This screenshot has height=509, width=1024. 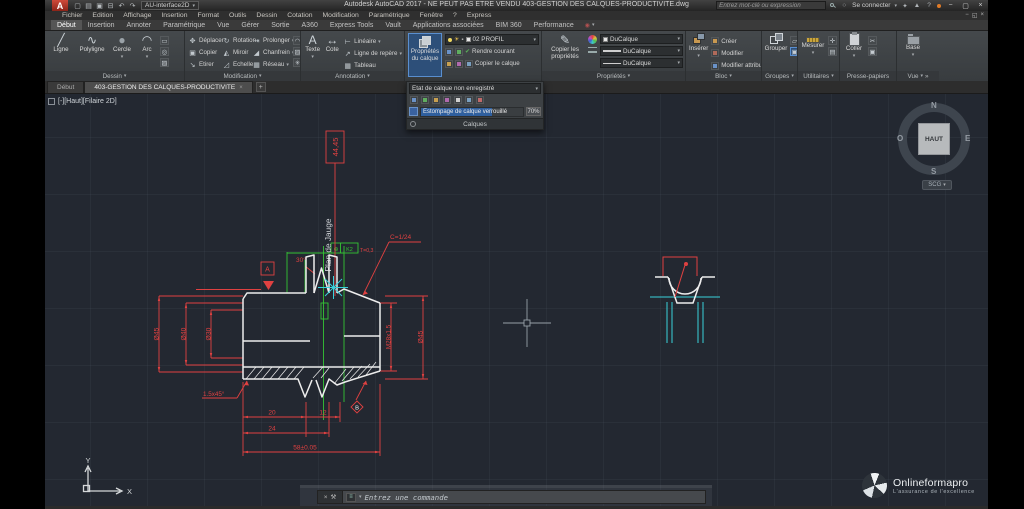 What do you see at coordinates (296, 51) in the screenshot?
I see `trim-tool-icon: ▨` at bounding box center [296, 51].